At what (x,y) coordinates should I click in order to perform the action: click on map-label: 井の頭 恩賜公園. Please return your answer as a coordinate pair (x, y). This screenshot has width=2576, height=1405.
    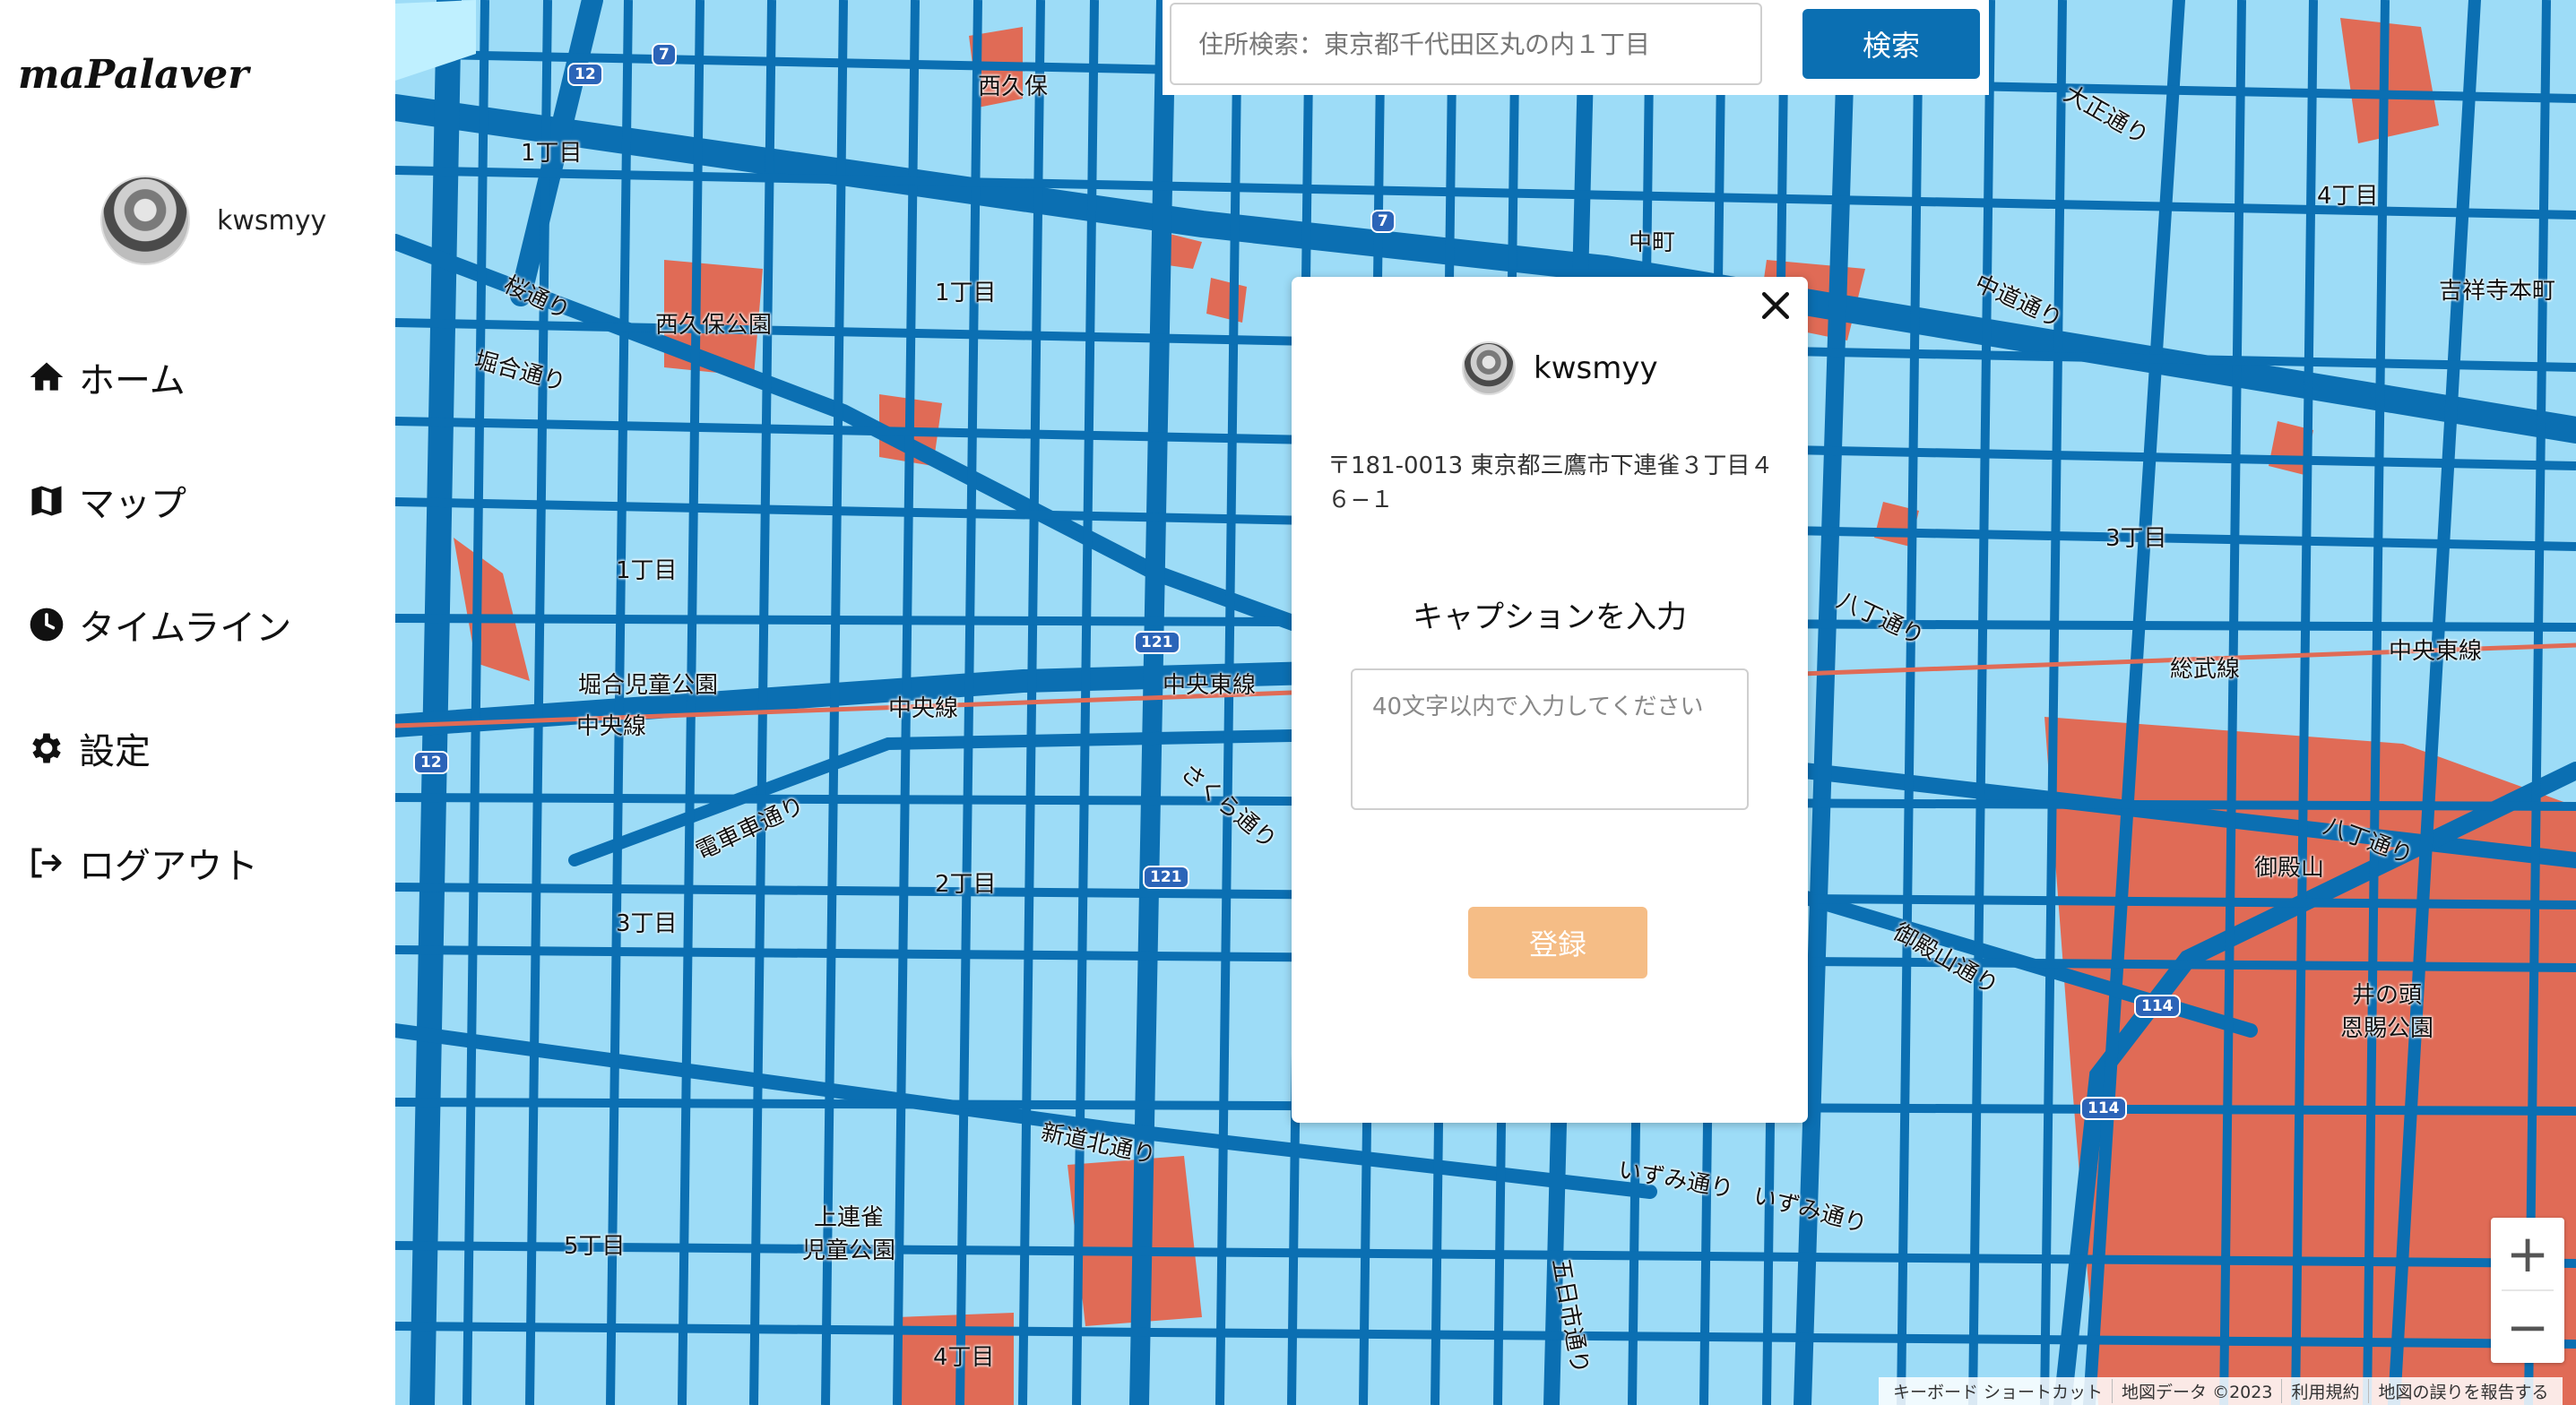
    Looking at the image, I should click on (2387, 1012).